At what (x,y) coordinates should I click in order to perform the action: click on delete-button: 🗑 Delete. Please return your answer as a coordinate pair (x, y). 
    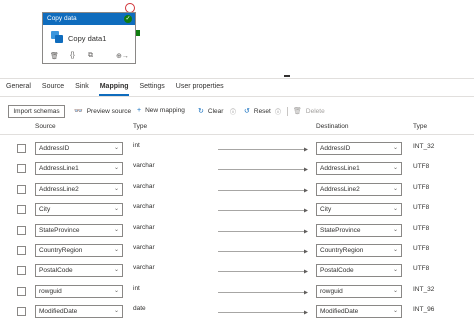
    Looking at the image, I should click on (309, 111).